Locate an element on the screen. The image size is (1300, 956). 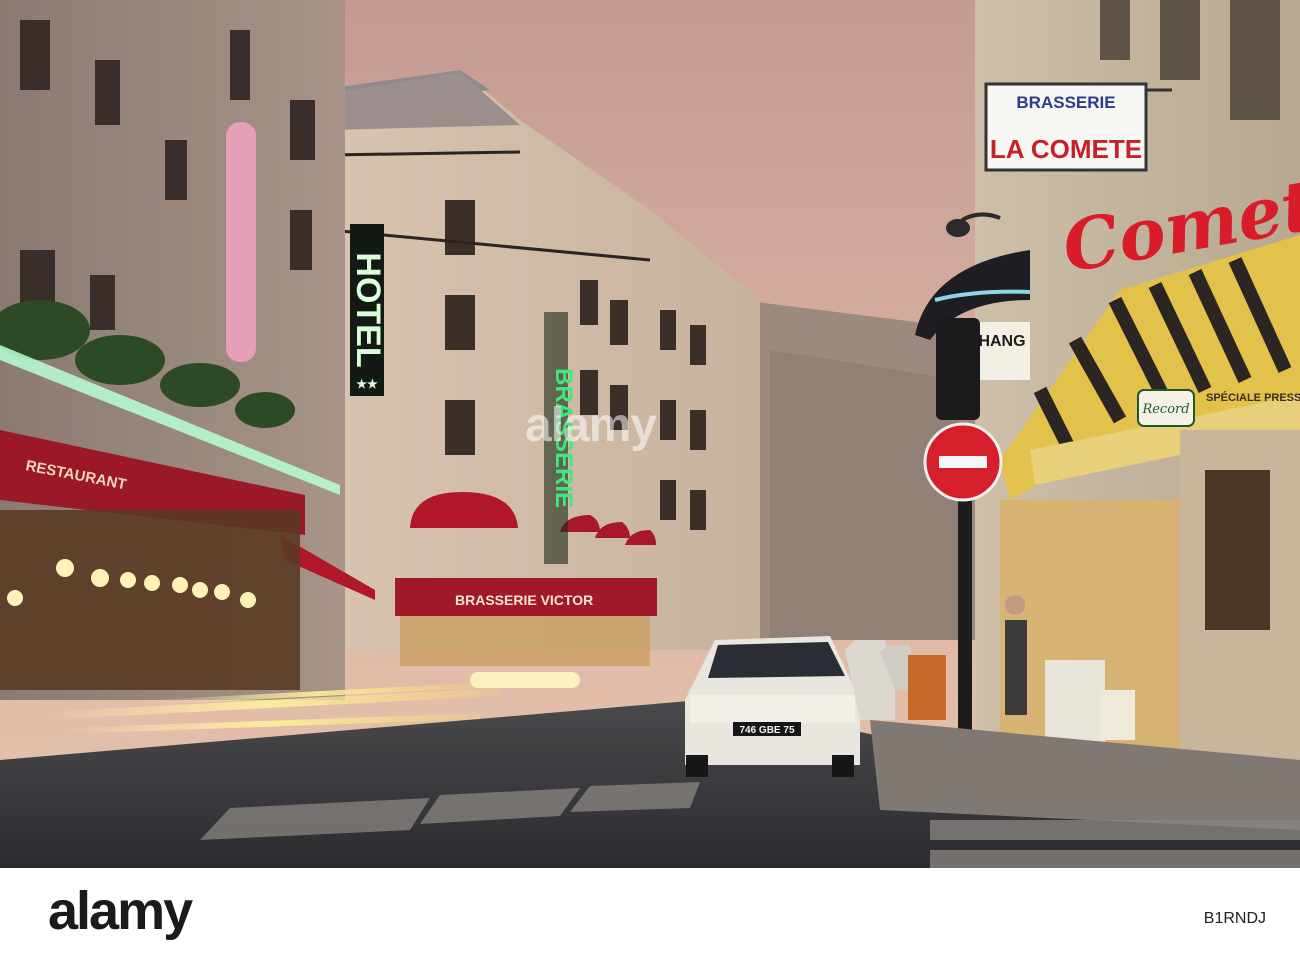
image-id: B1RNDJ is located at coordinates (1234, 918).